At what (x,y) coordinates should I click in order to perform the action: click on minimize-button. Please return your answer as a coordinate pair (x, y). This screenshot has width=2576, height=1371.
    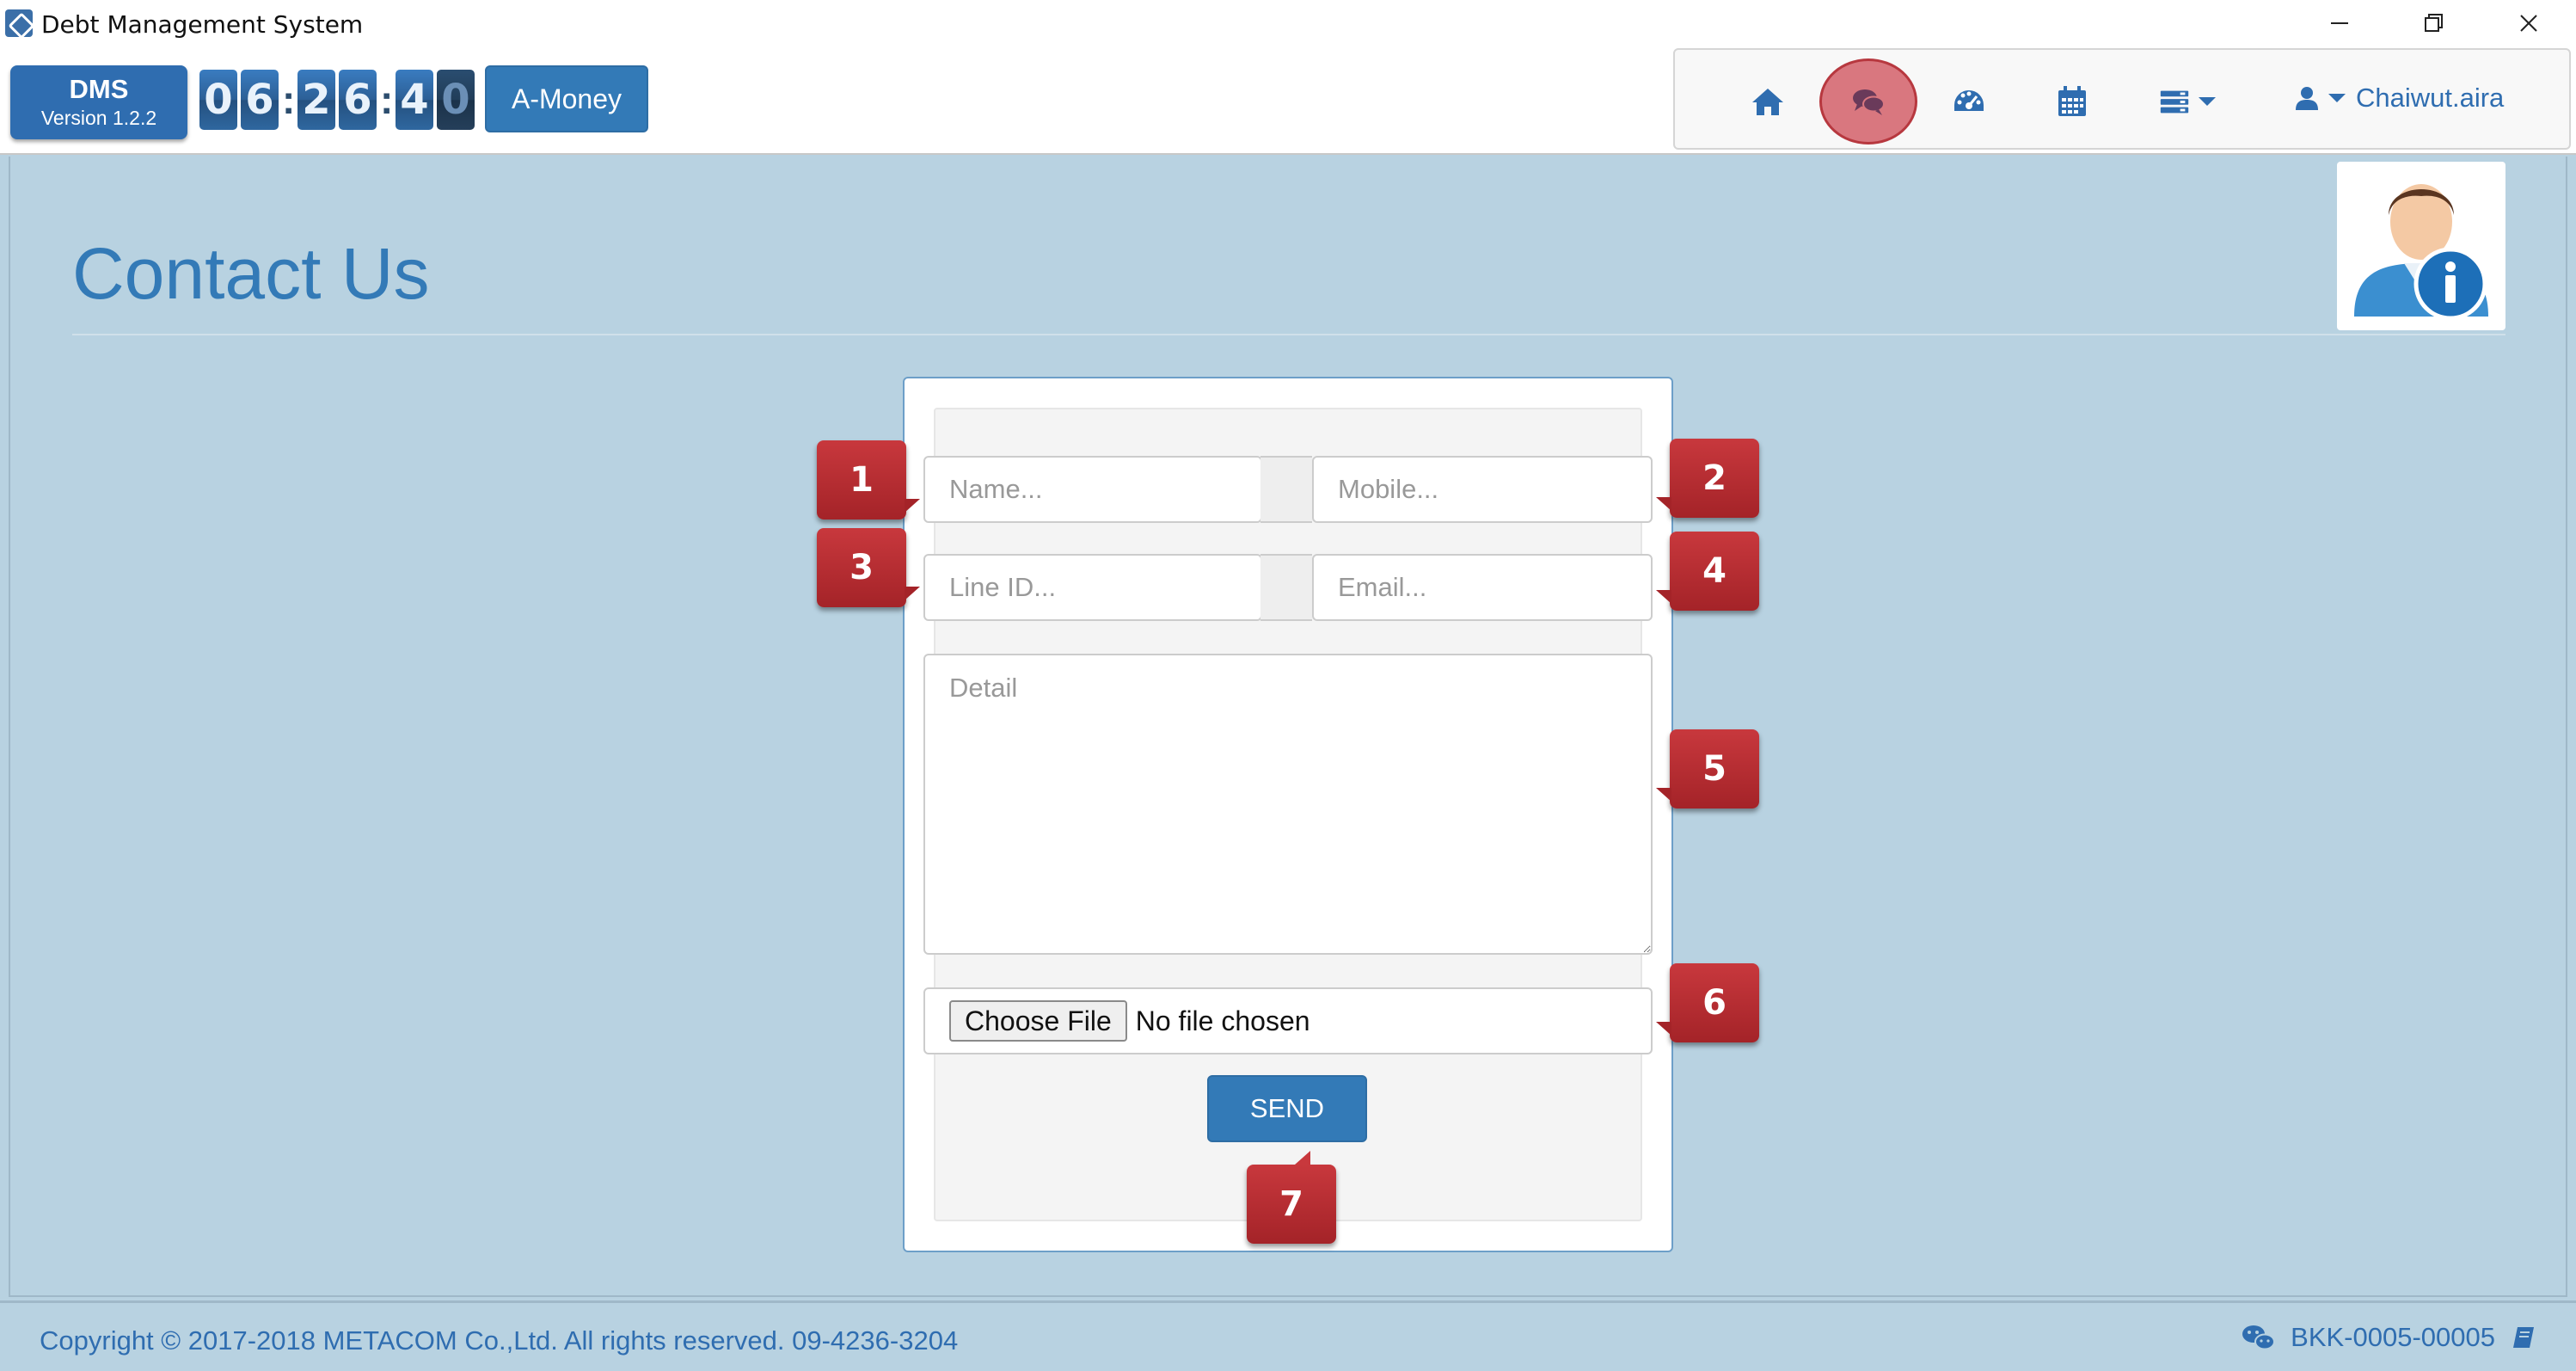
    Looking at the image, I should click on (2339, 23).